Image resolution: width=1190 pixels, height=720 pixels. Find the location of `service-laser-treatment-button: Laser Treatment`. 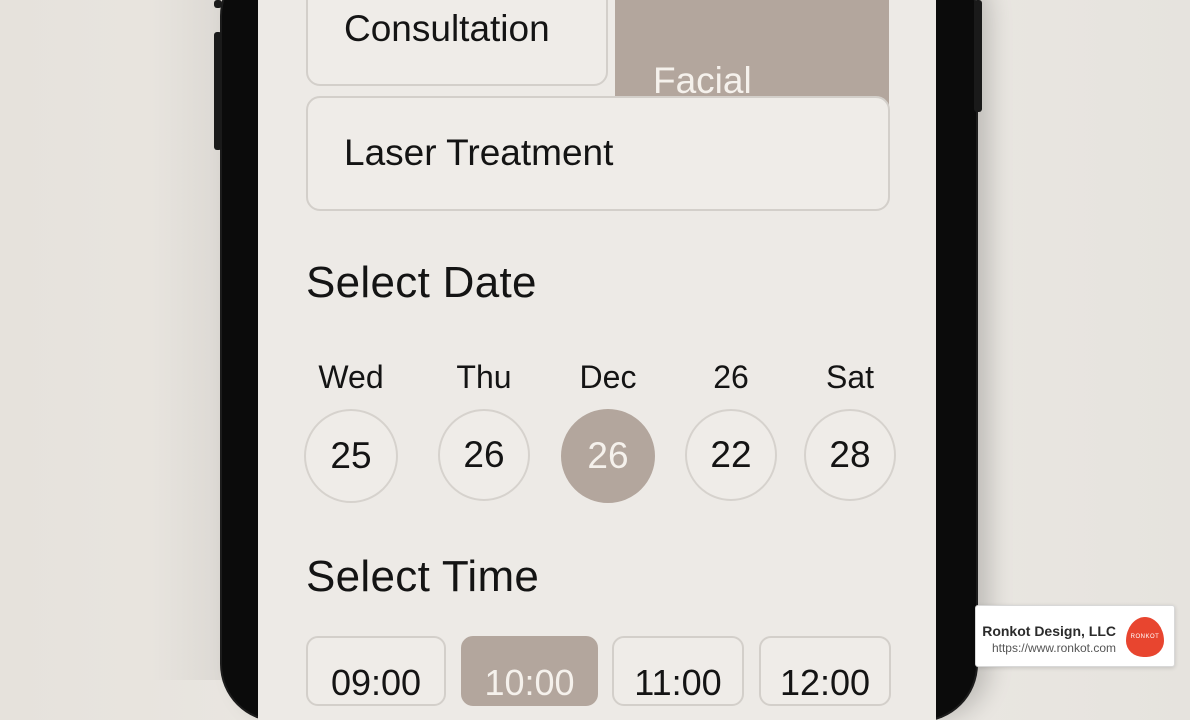

service-laser-treatment-button: Laser Treatment is located at coordinates (598, 153).